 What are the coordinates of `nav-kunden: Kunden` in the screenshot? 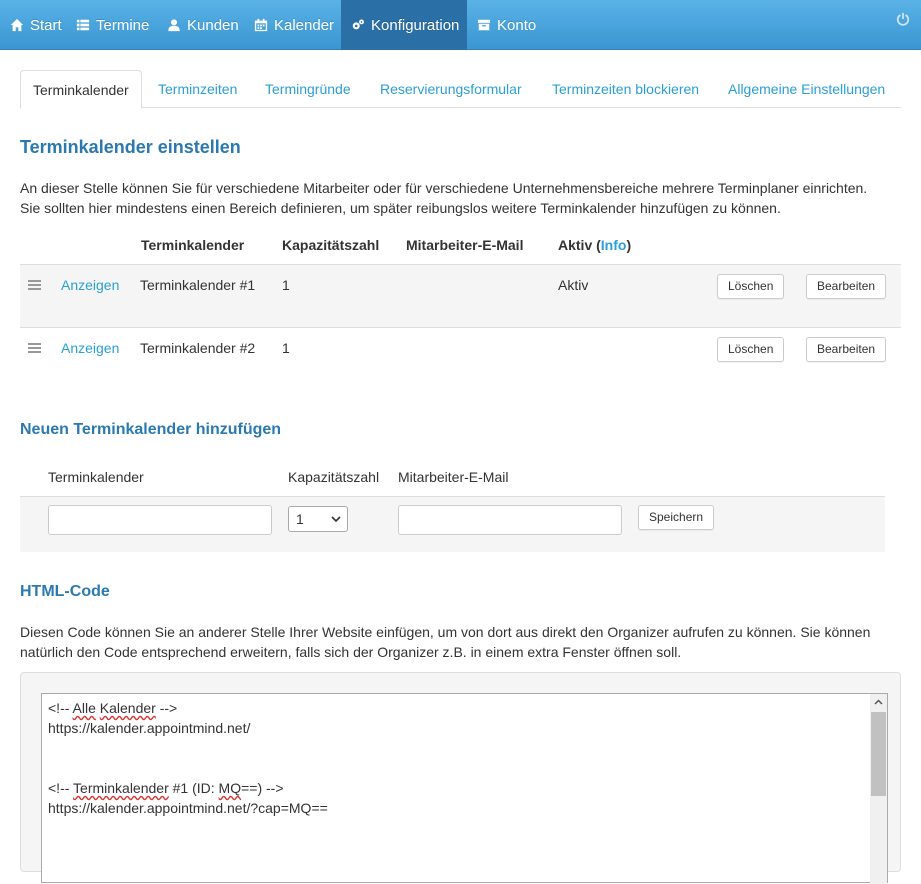 It's located at (203, 25).